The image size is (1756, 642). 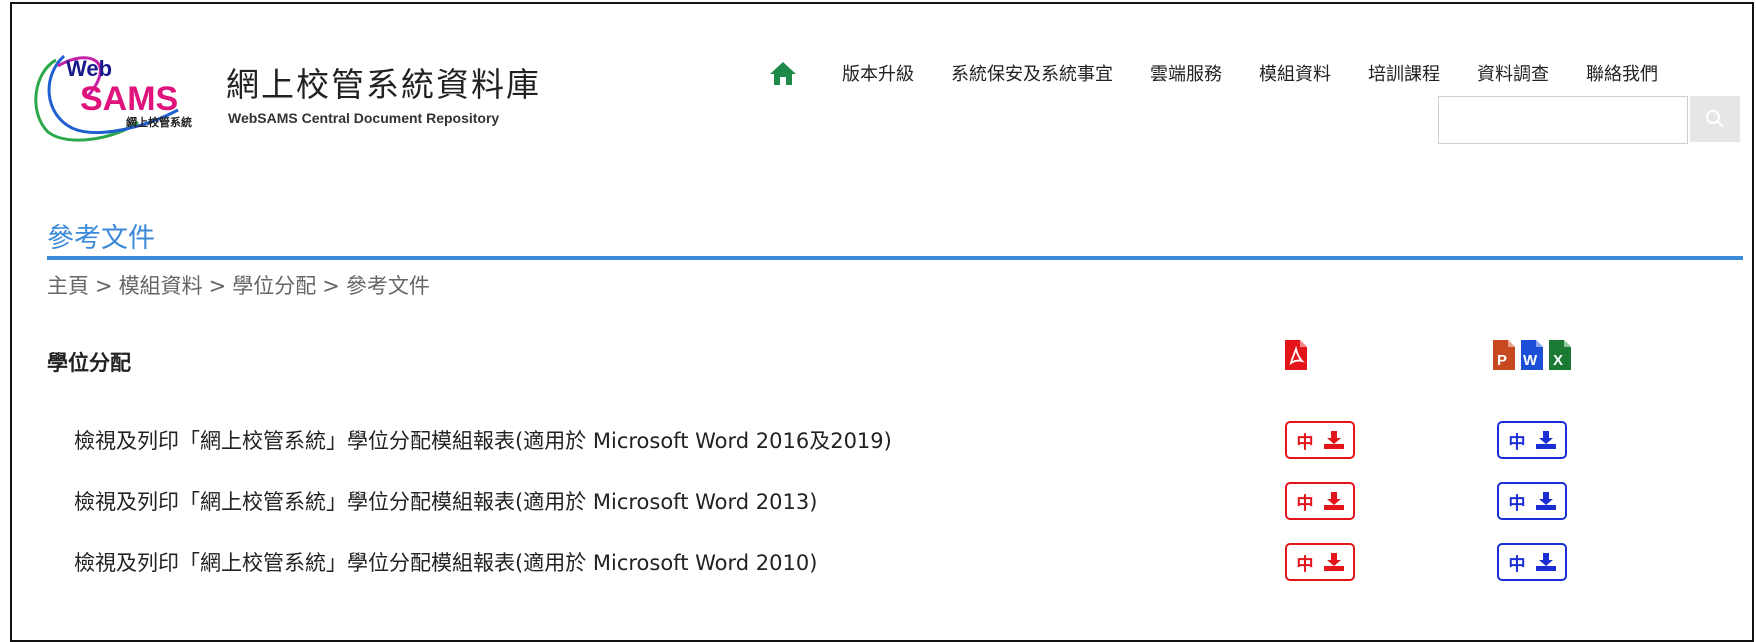 What do you see at coordinates (1404, 73) in the screenshot?
I see `nav-item-training: 培訓課程` at bounding box center [1404, 73].